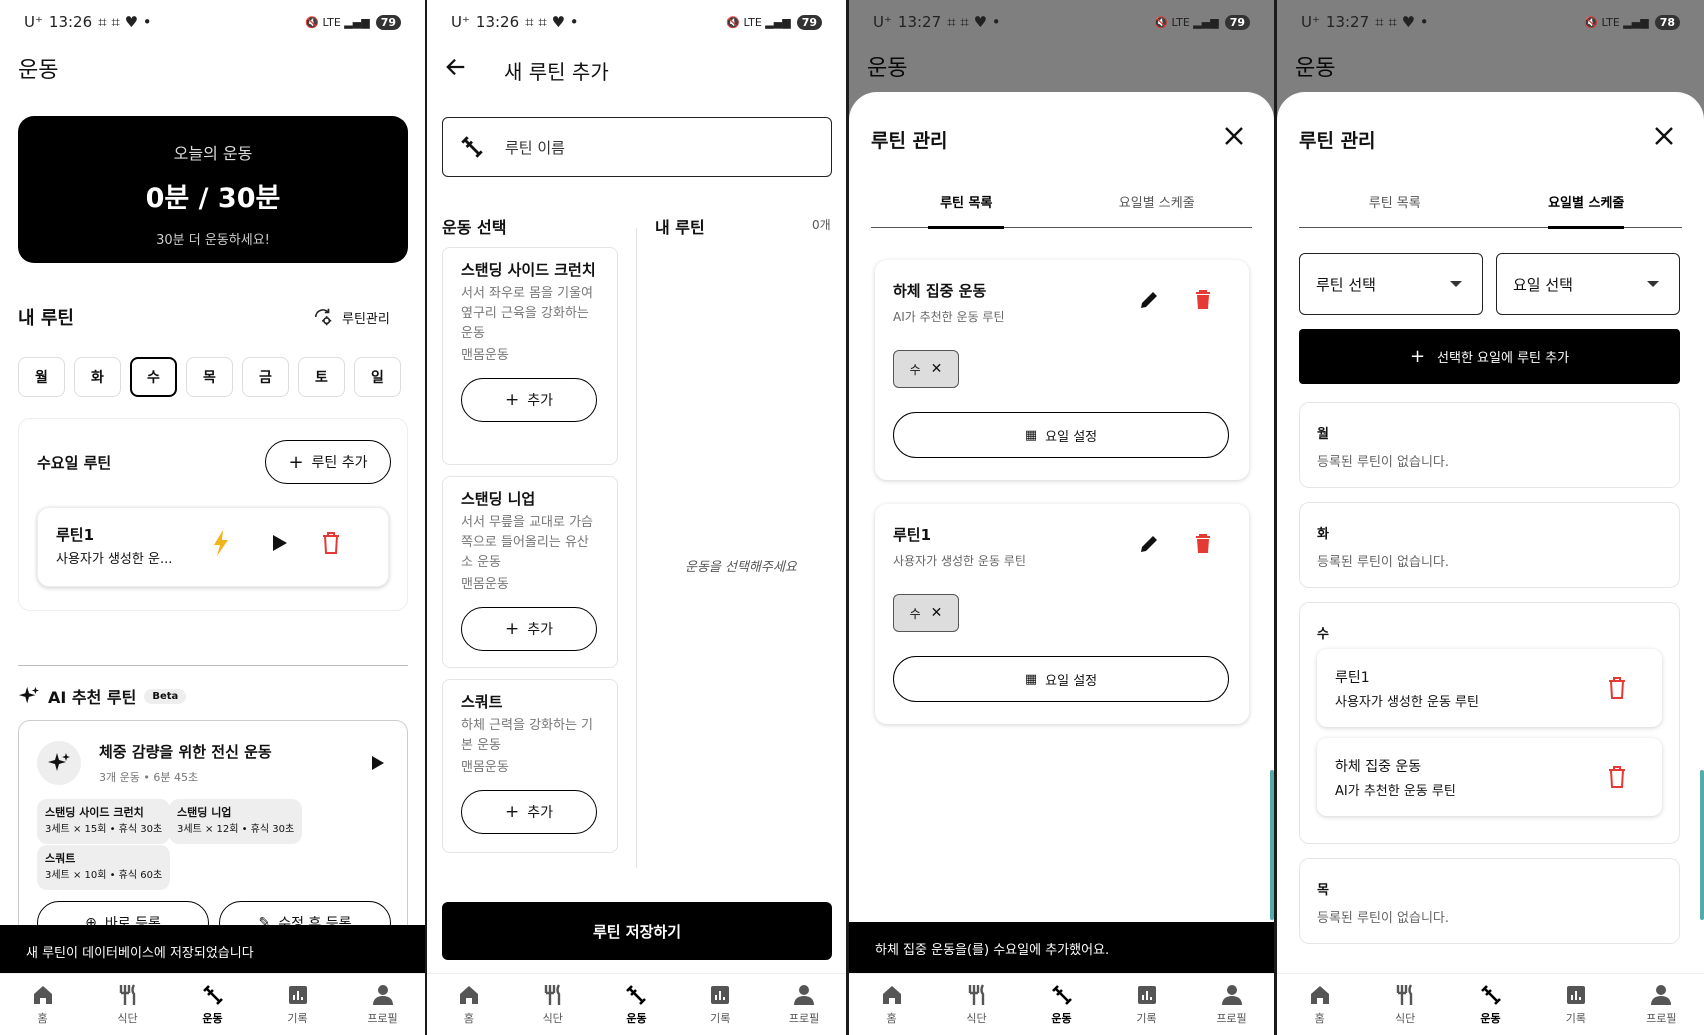  Describe the element at coordinates (104, 875) in the screenshot. I see `chip-detail: 3세트 × 10회 • 휴식 60초` at that location.